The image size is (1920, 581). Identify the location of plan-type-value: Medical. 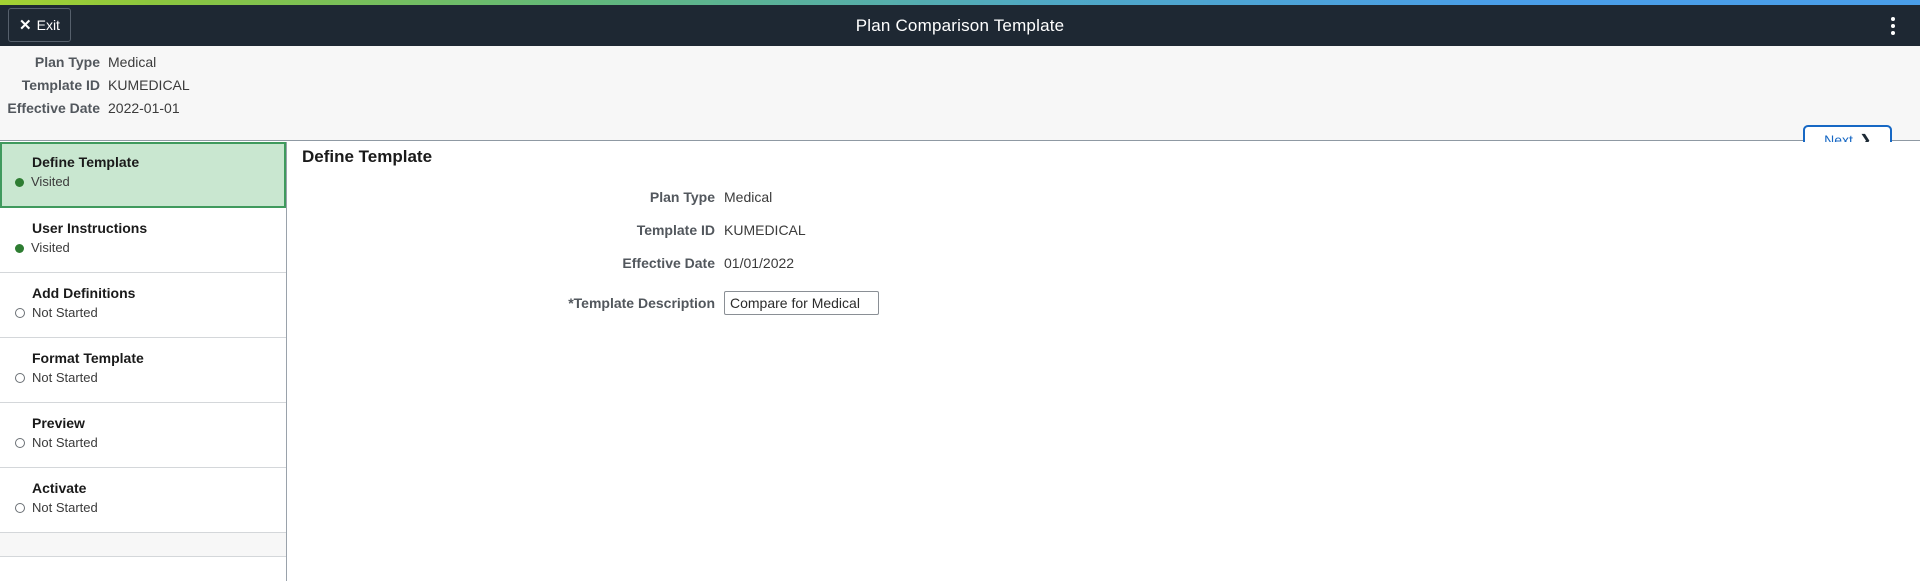
(748, 196).